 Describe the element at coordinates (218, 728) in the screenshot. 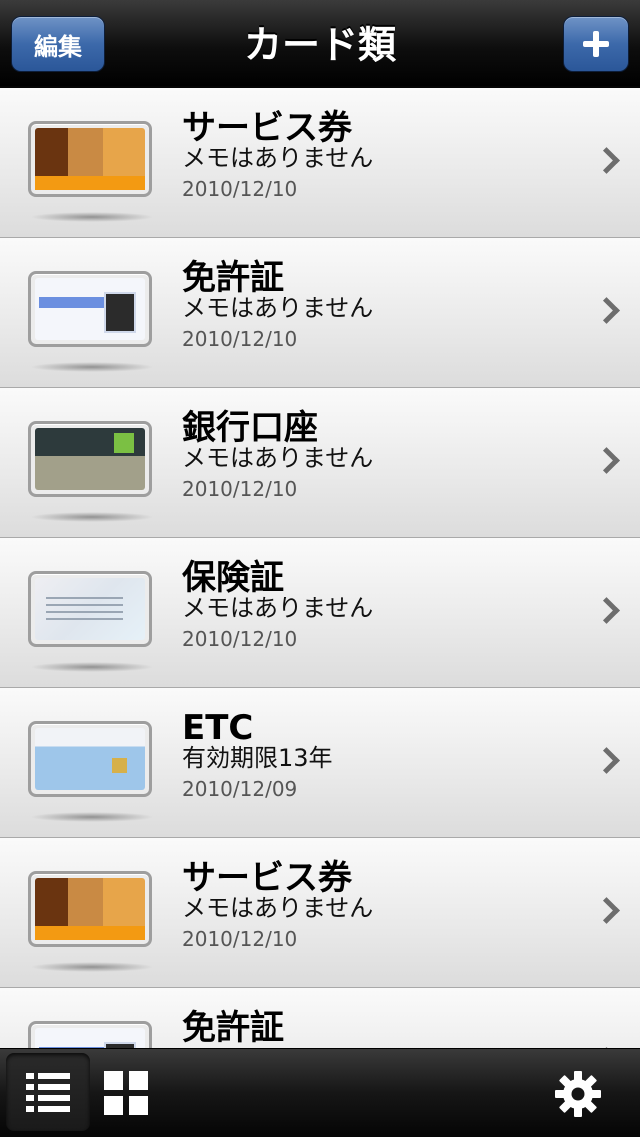

I see `card-title: ETC` at that location.